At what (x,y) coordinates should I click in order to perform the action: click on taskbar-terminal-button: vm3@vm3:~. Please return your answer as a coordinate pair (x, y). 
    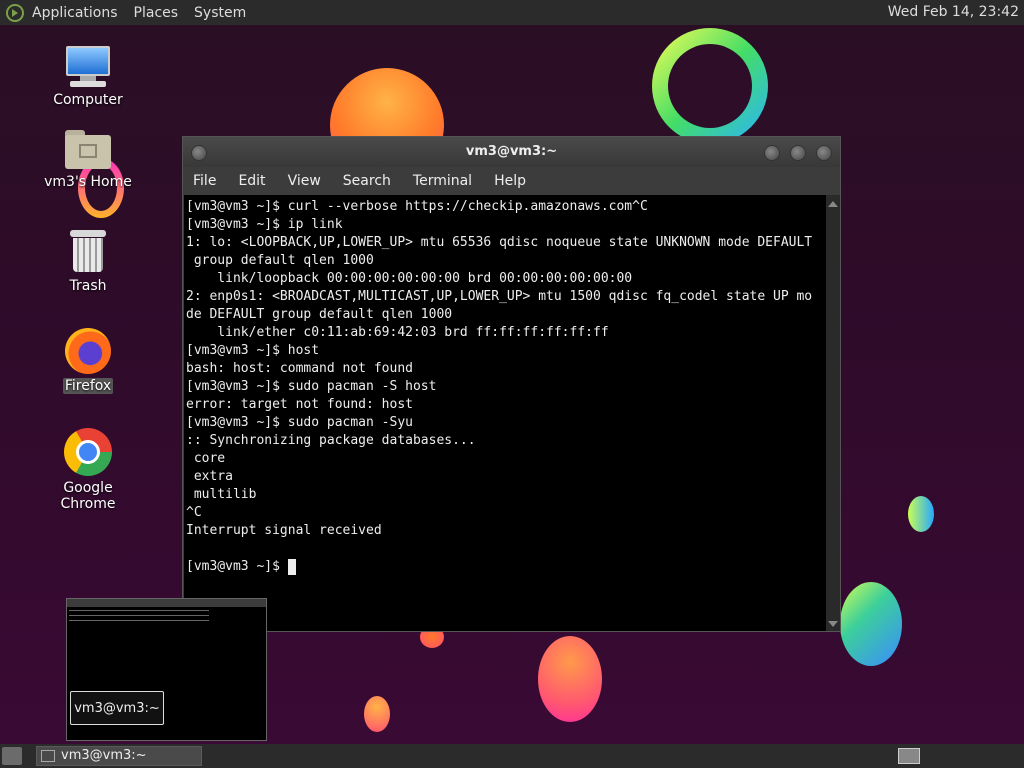
    Looking at the image, I should click on (119, 756).